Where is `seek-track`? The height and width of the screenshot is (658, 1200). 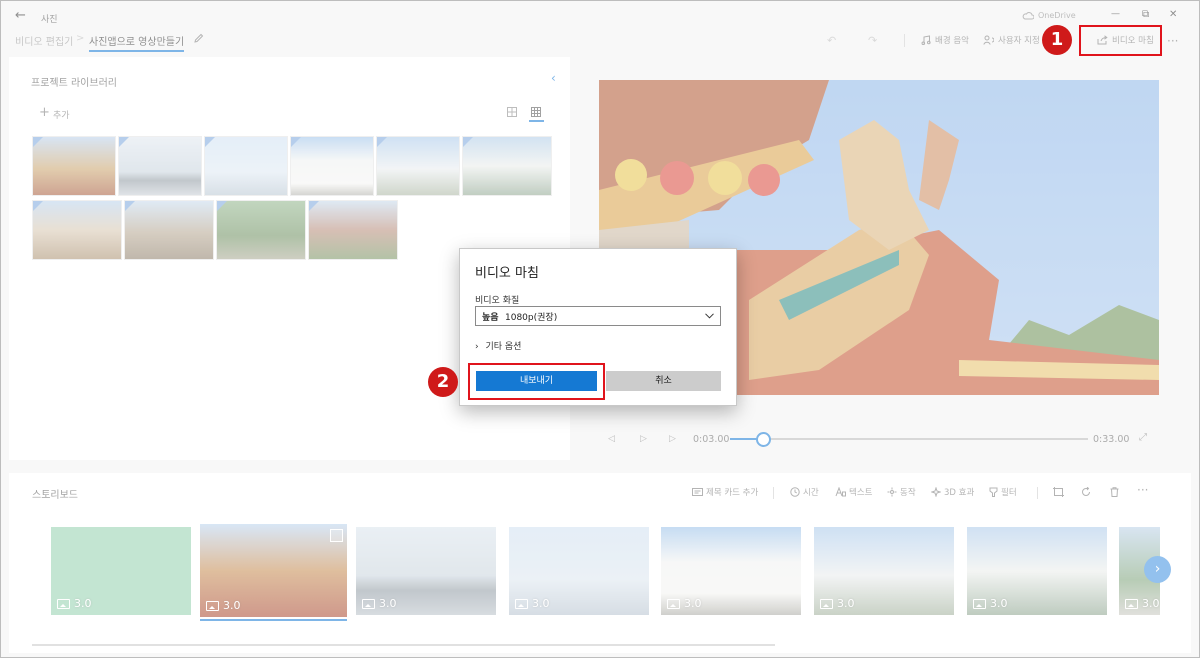 seek-track is located at coordinates (909, 439).